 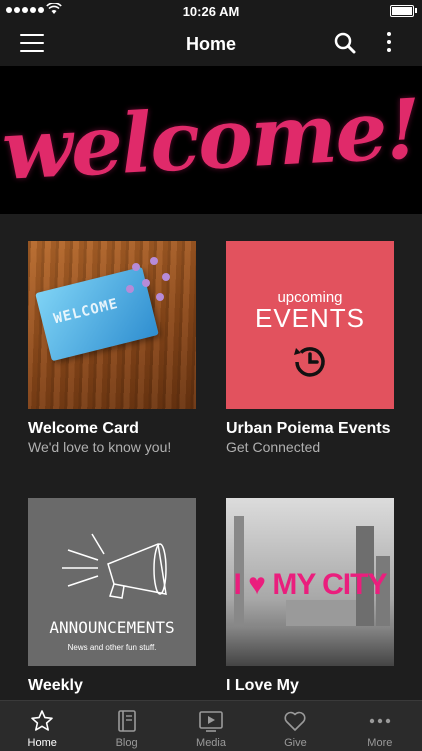 I want to click on book-icon, so click(x=126, y=721).